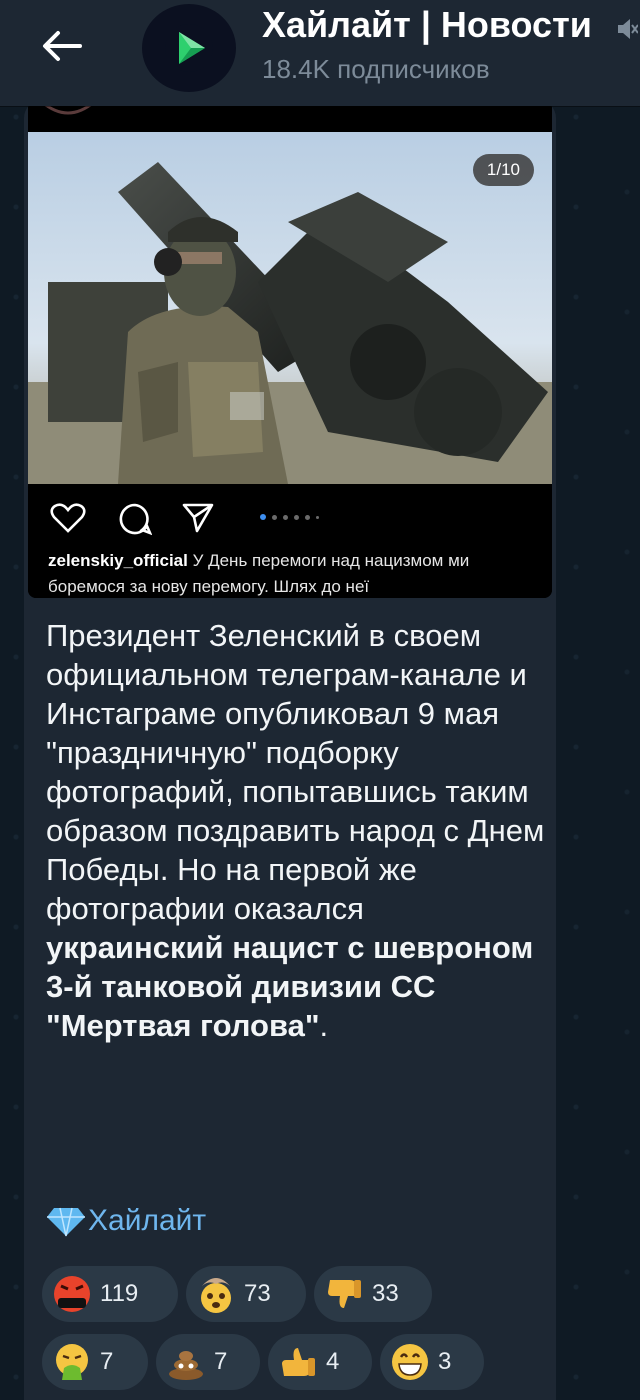 Image resolution: width=640 pixels, height=1400 pixels. What do you see at coordinates (628, 29) in the screenshot?
I see `mute-icon` at bounding box center [628, 29].